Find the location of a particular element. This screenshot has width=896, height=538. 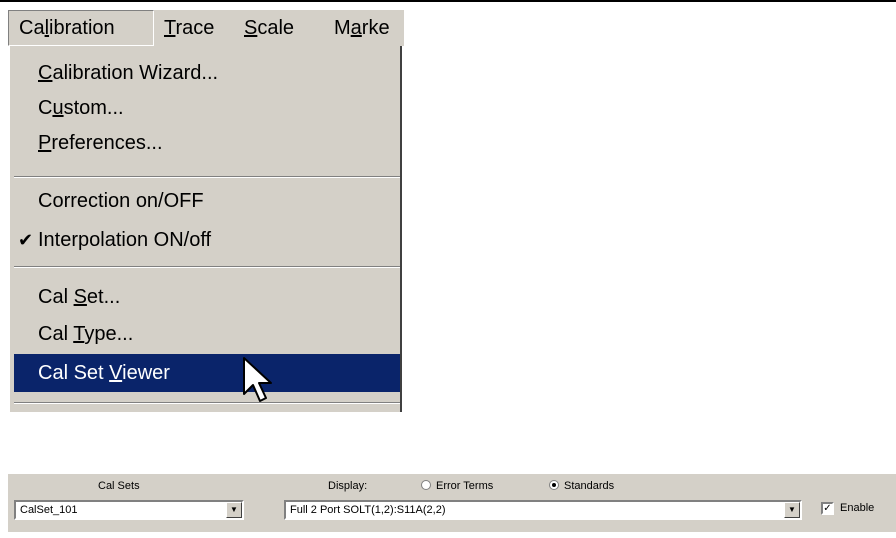

checkmark-icon: ✔ is located at coordinates (26, 240).